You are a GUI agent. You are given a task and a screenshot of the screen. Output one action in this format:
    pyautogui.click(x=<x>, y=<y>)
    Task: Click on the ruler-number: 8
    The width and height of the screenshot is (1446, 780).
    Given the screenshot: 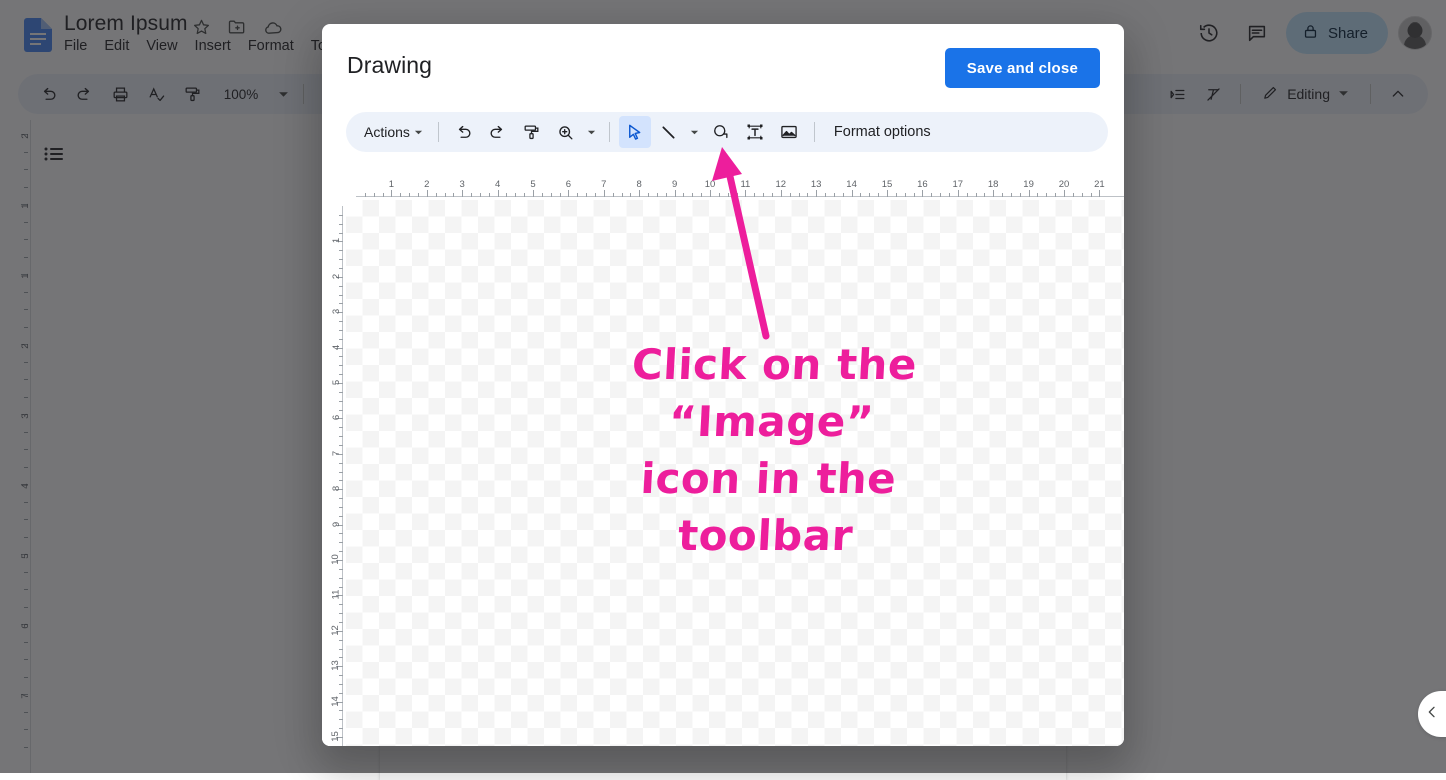 What is the action you would take?
    pyautogui.click(x=639, y=184)
    